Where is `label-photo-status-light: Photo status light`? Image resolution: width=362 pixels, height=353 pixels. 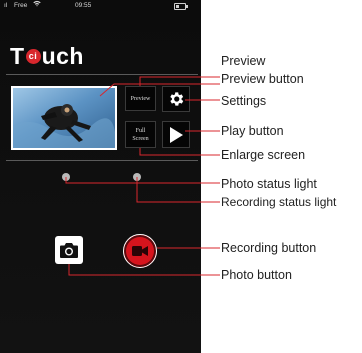
label-photo-status-light: Photo status light is located at coordinates (269, 184).